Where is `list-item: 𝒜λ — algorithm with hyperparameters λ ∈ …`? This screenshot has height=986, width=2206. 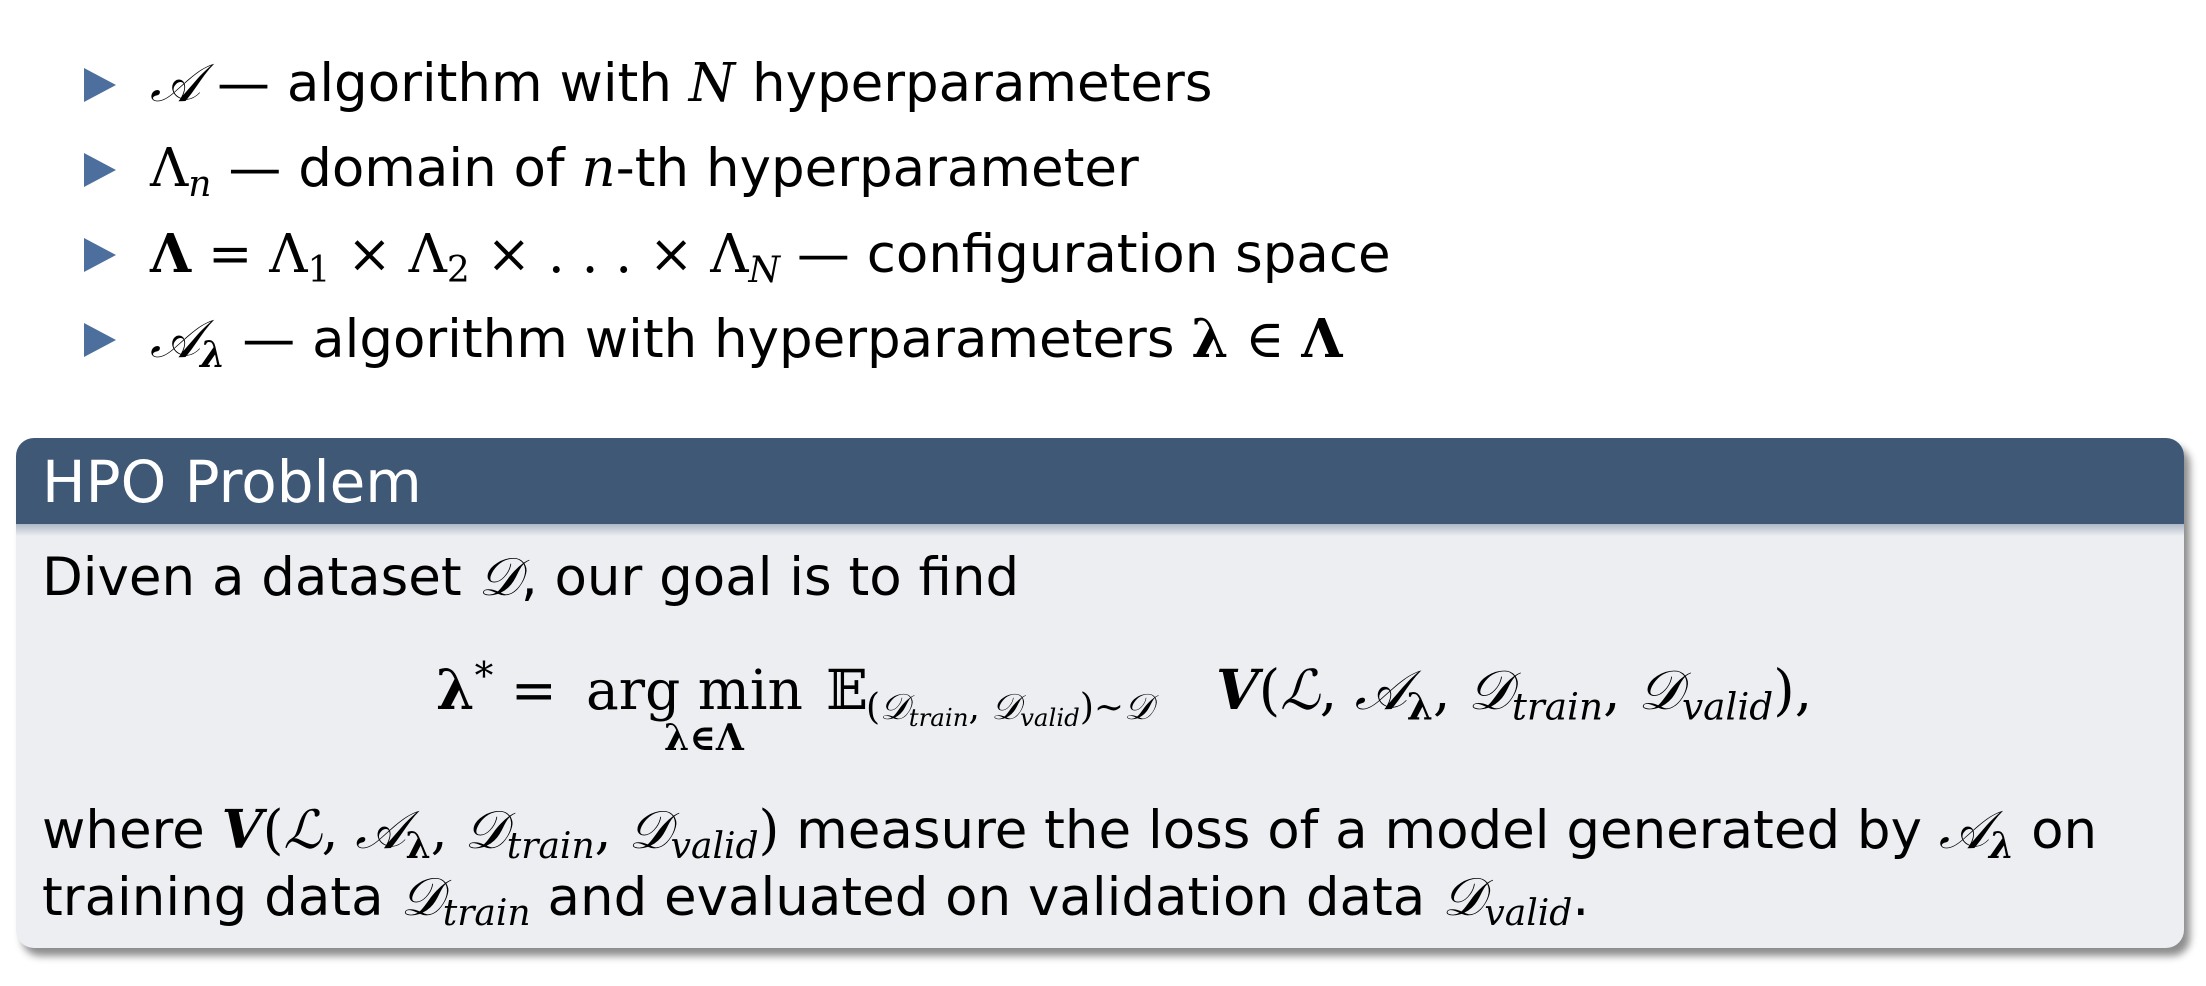 list-item: 𝒜λ — algorithm with hyperparameters λ ∈ … is located at coordinates (736, 343).